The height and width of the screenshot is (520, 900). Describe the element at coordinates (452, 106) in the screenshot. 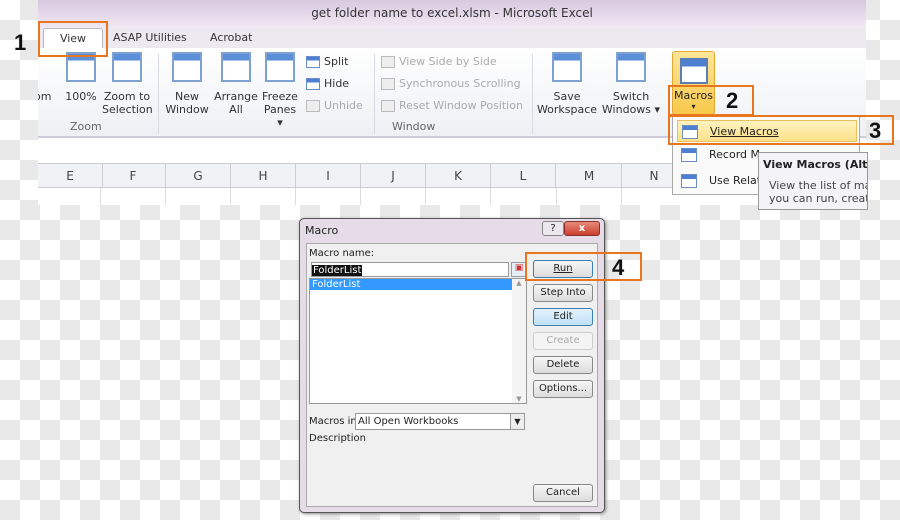

I see `reset-window-position-button: Reset Window Position` at that location.